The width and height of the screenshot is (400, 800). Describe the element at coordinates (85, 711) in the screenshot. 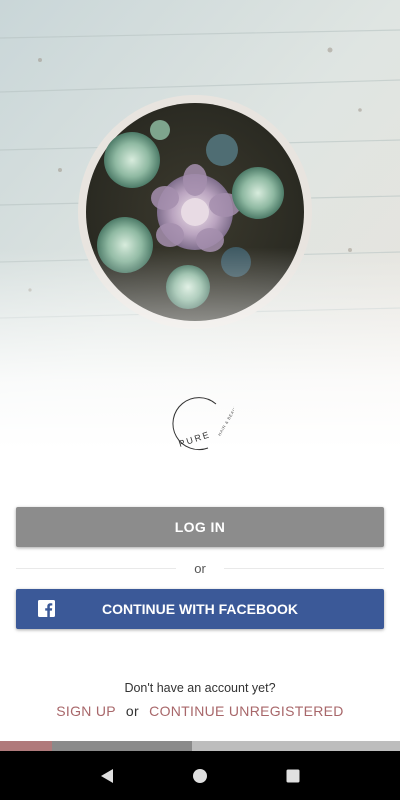

I see `sign-up-link: SIGN UP` at that location.